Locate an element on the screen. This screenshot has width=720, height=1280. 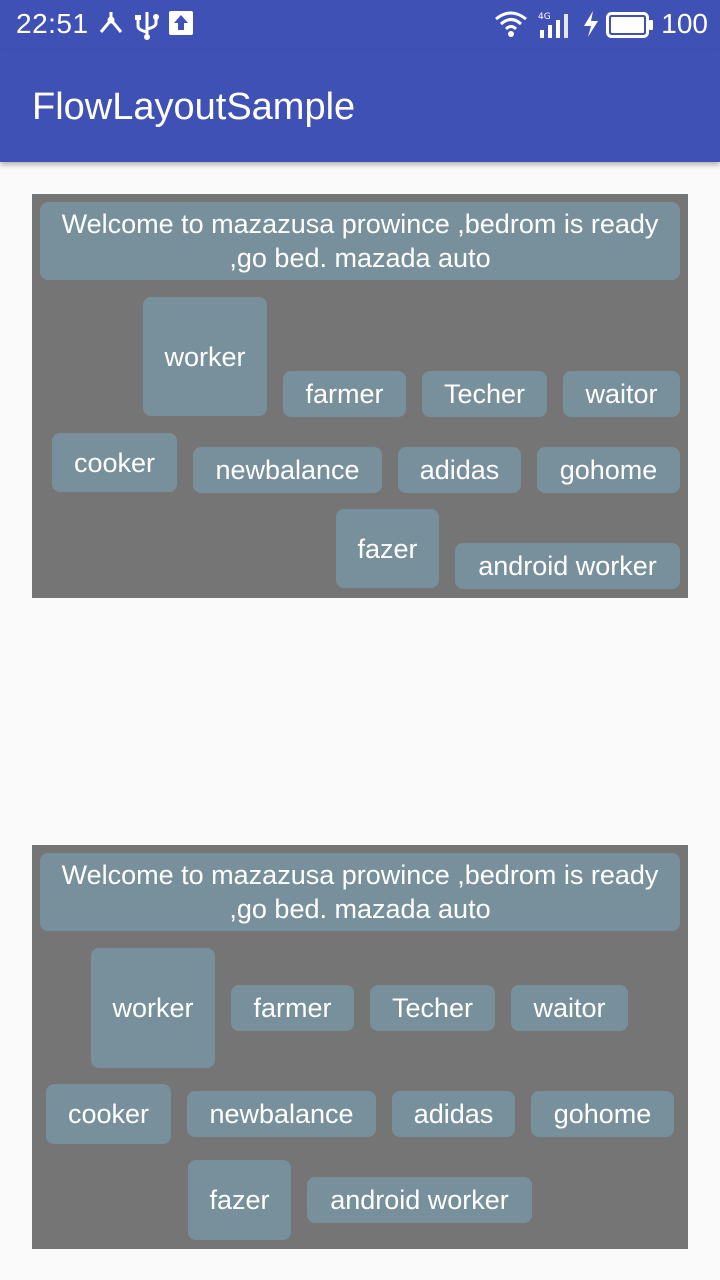
battery-icon is located at coordinates (630, 27).